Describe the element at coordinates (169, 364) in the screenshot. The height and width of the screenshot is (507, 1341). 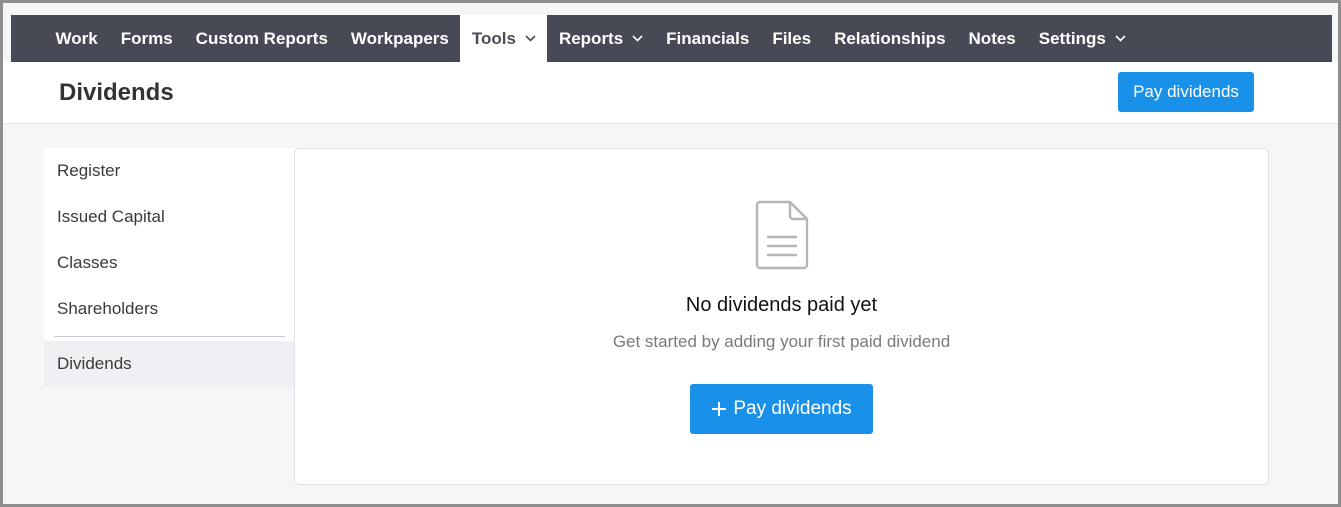
I see `sidebar-item-dividends: Dividends` at that location.